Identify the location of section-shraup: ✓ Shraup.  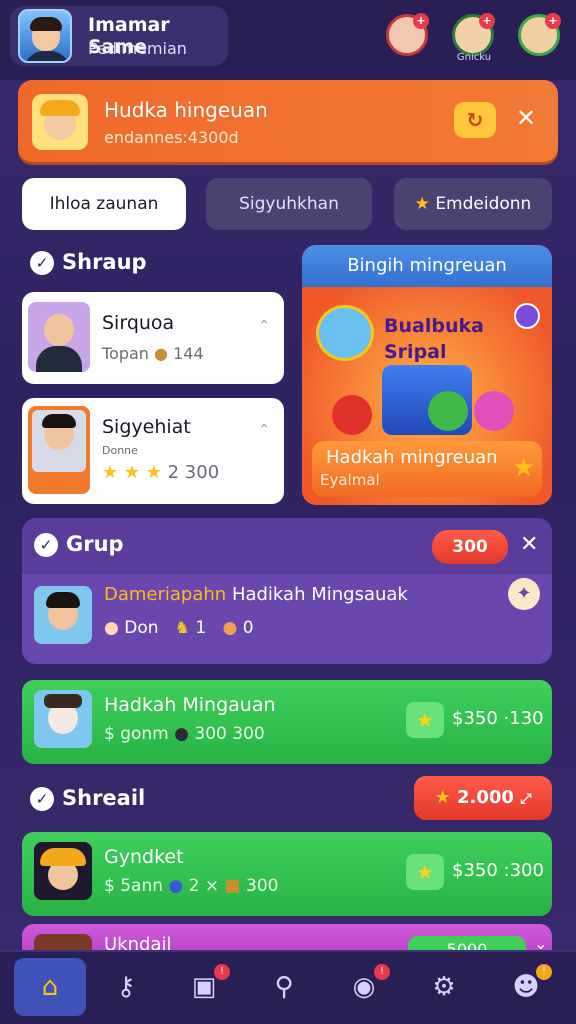
(88, 262).